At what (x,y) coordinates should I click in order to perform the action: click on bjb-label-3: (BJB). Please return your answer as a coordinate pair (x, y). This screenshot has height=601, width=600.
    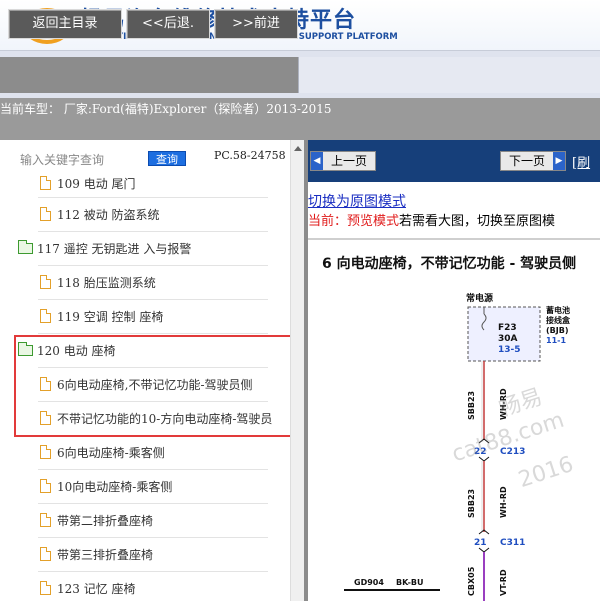
    Looking at the image, I should click on (557, 330).